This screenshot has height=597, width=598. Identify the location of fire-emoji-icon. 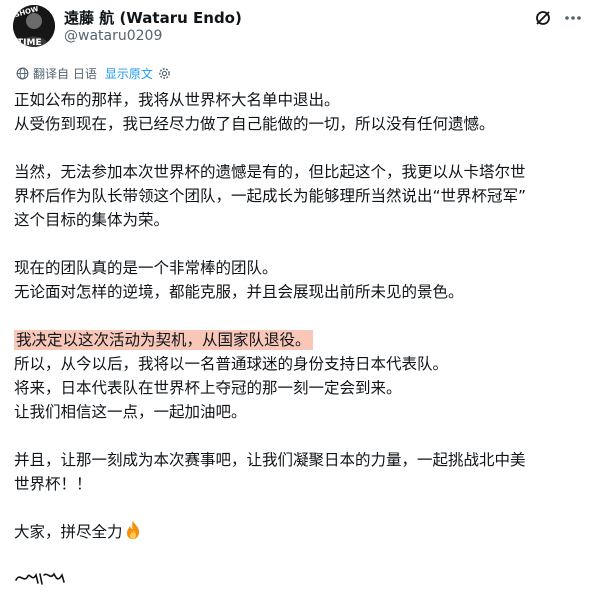
(133, 533).